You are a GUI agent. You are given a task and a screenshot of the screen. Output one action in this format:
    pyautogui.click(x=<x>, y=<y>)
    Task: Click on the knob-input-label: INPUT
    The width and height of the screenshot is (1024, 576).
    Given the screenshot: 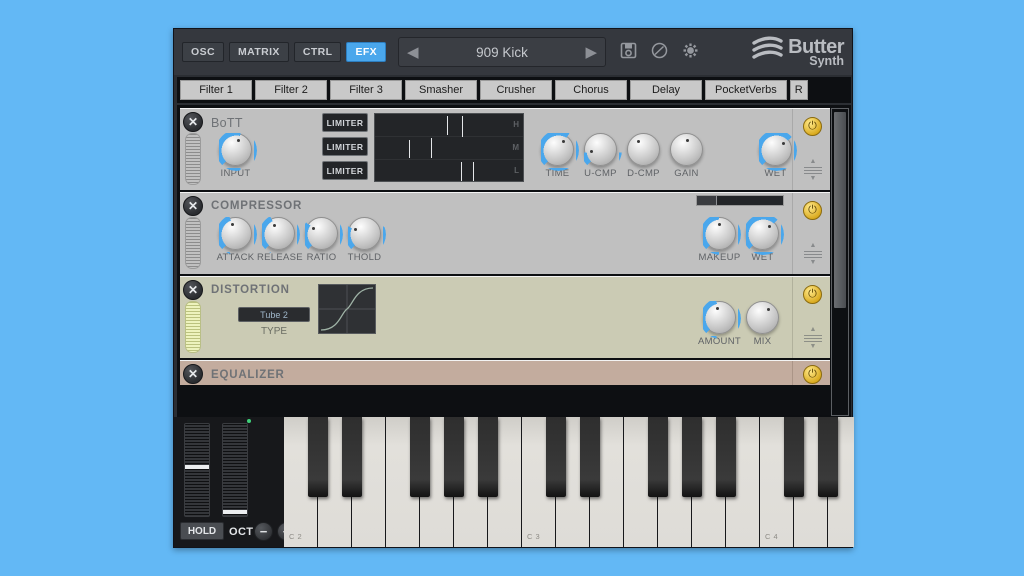 What is the action you would take?
    pyautogui.click(x=235, y=173)
    